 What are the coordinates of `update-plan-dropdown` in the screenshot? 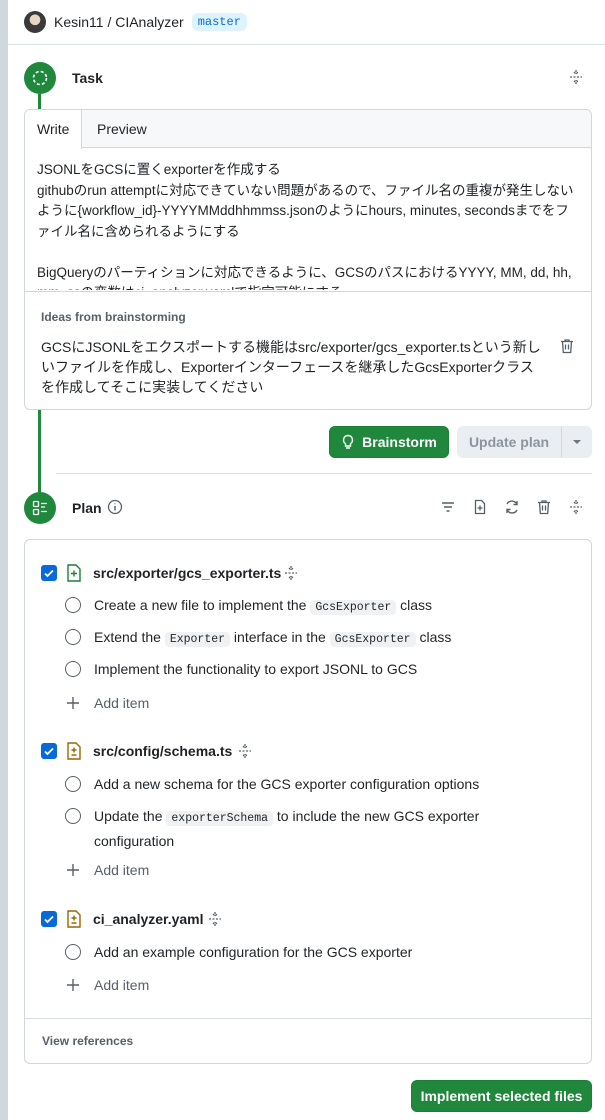 It's located at (576, 442).